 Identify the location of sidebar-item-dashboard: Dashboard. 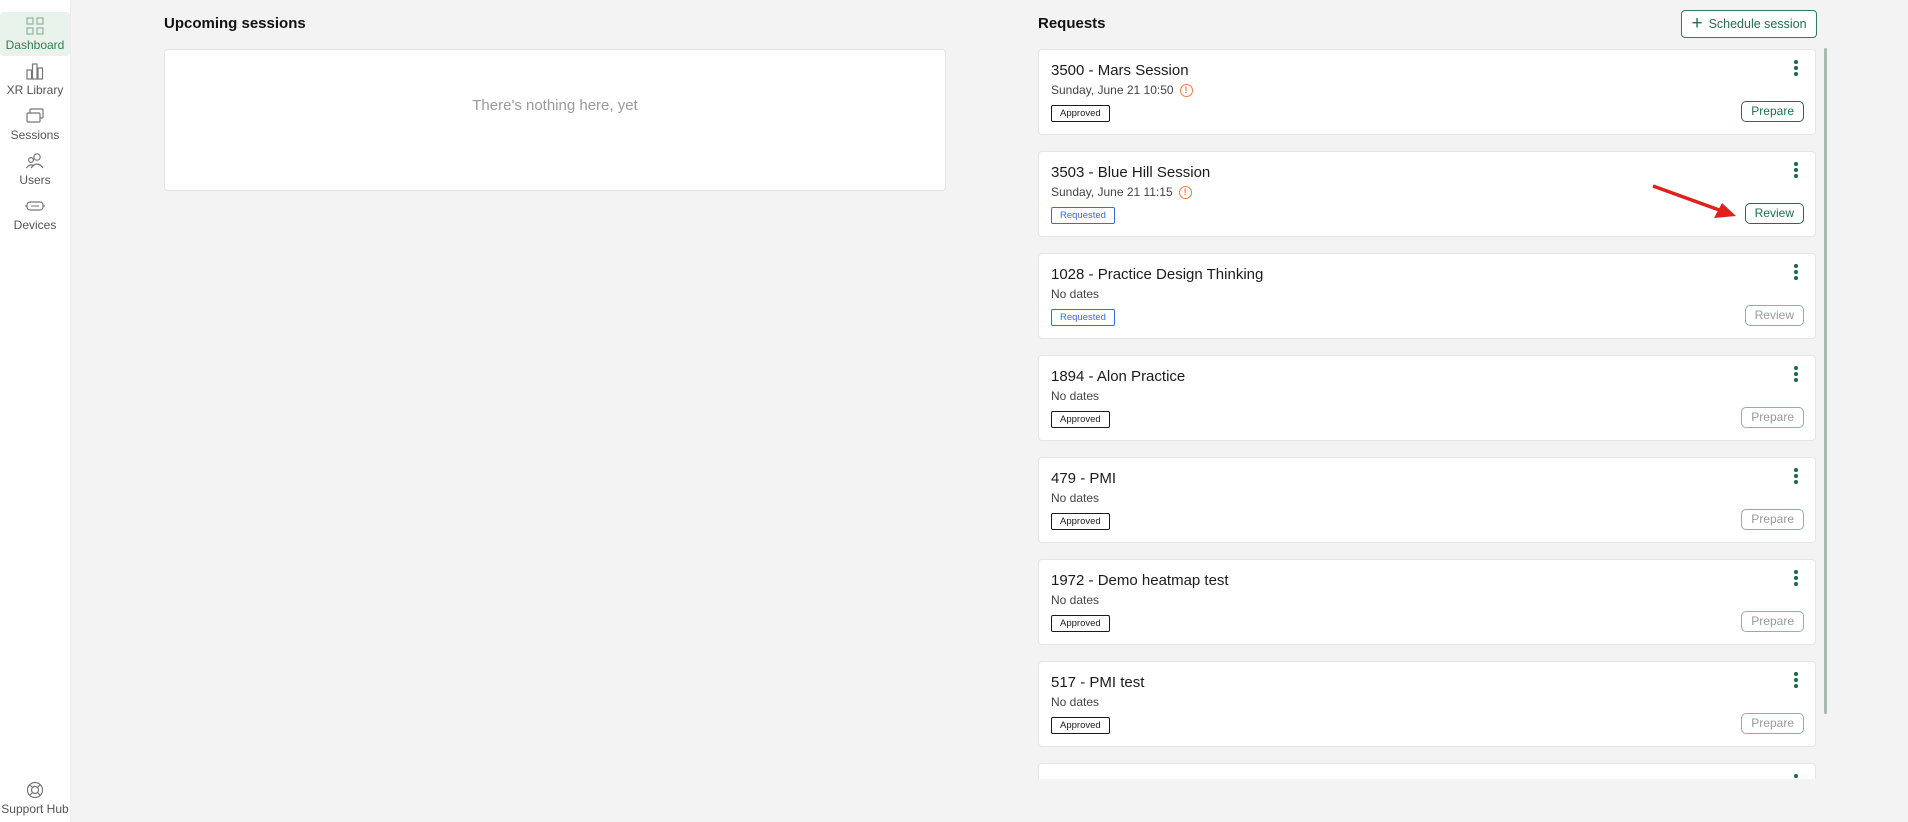
(35, 34).